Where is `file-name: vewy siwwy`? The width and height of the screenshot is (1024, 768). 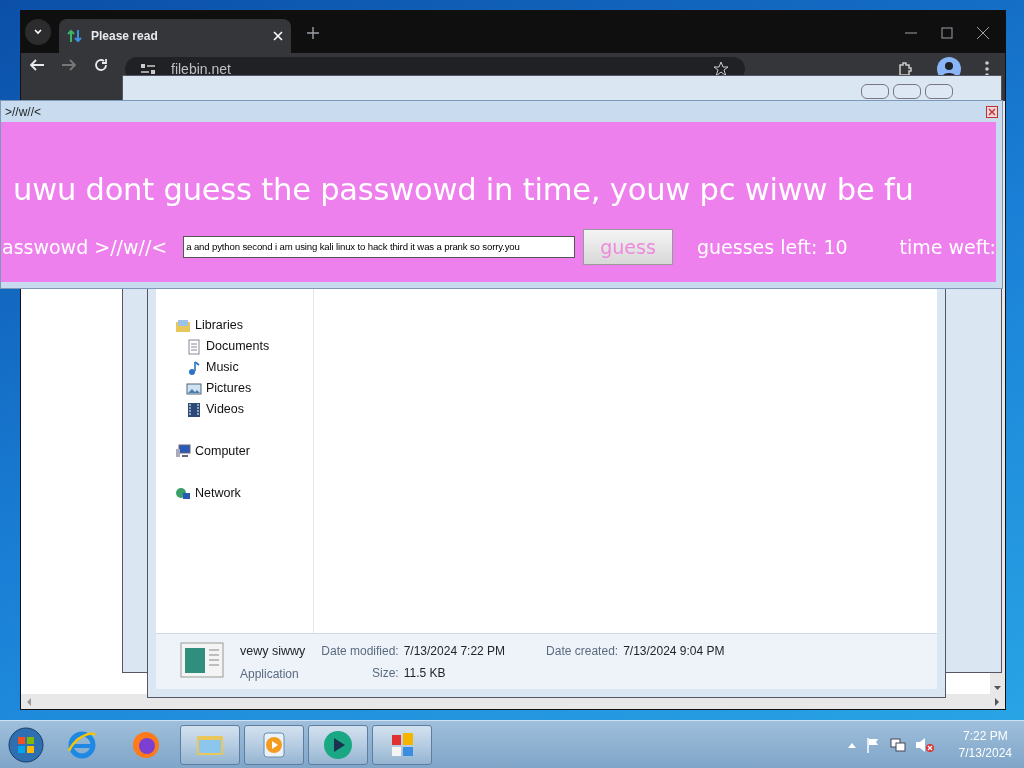
file-name: vewy siwwy is located at coordinates (273, 651).